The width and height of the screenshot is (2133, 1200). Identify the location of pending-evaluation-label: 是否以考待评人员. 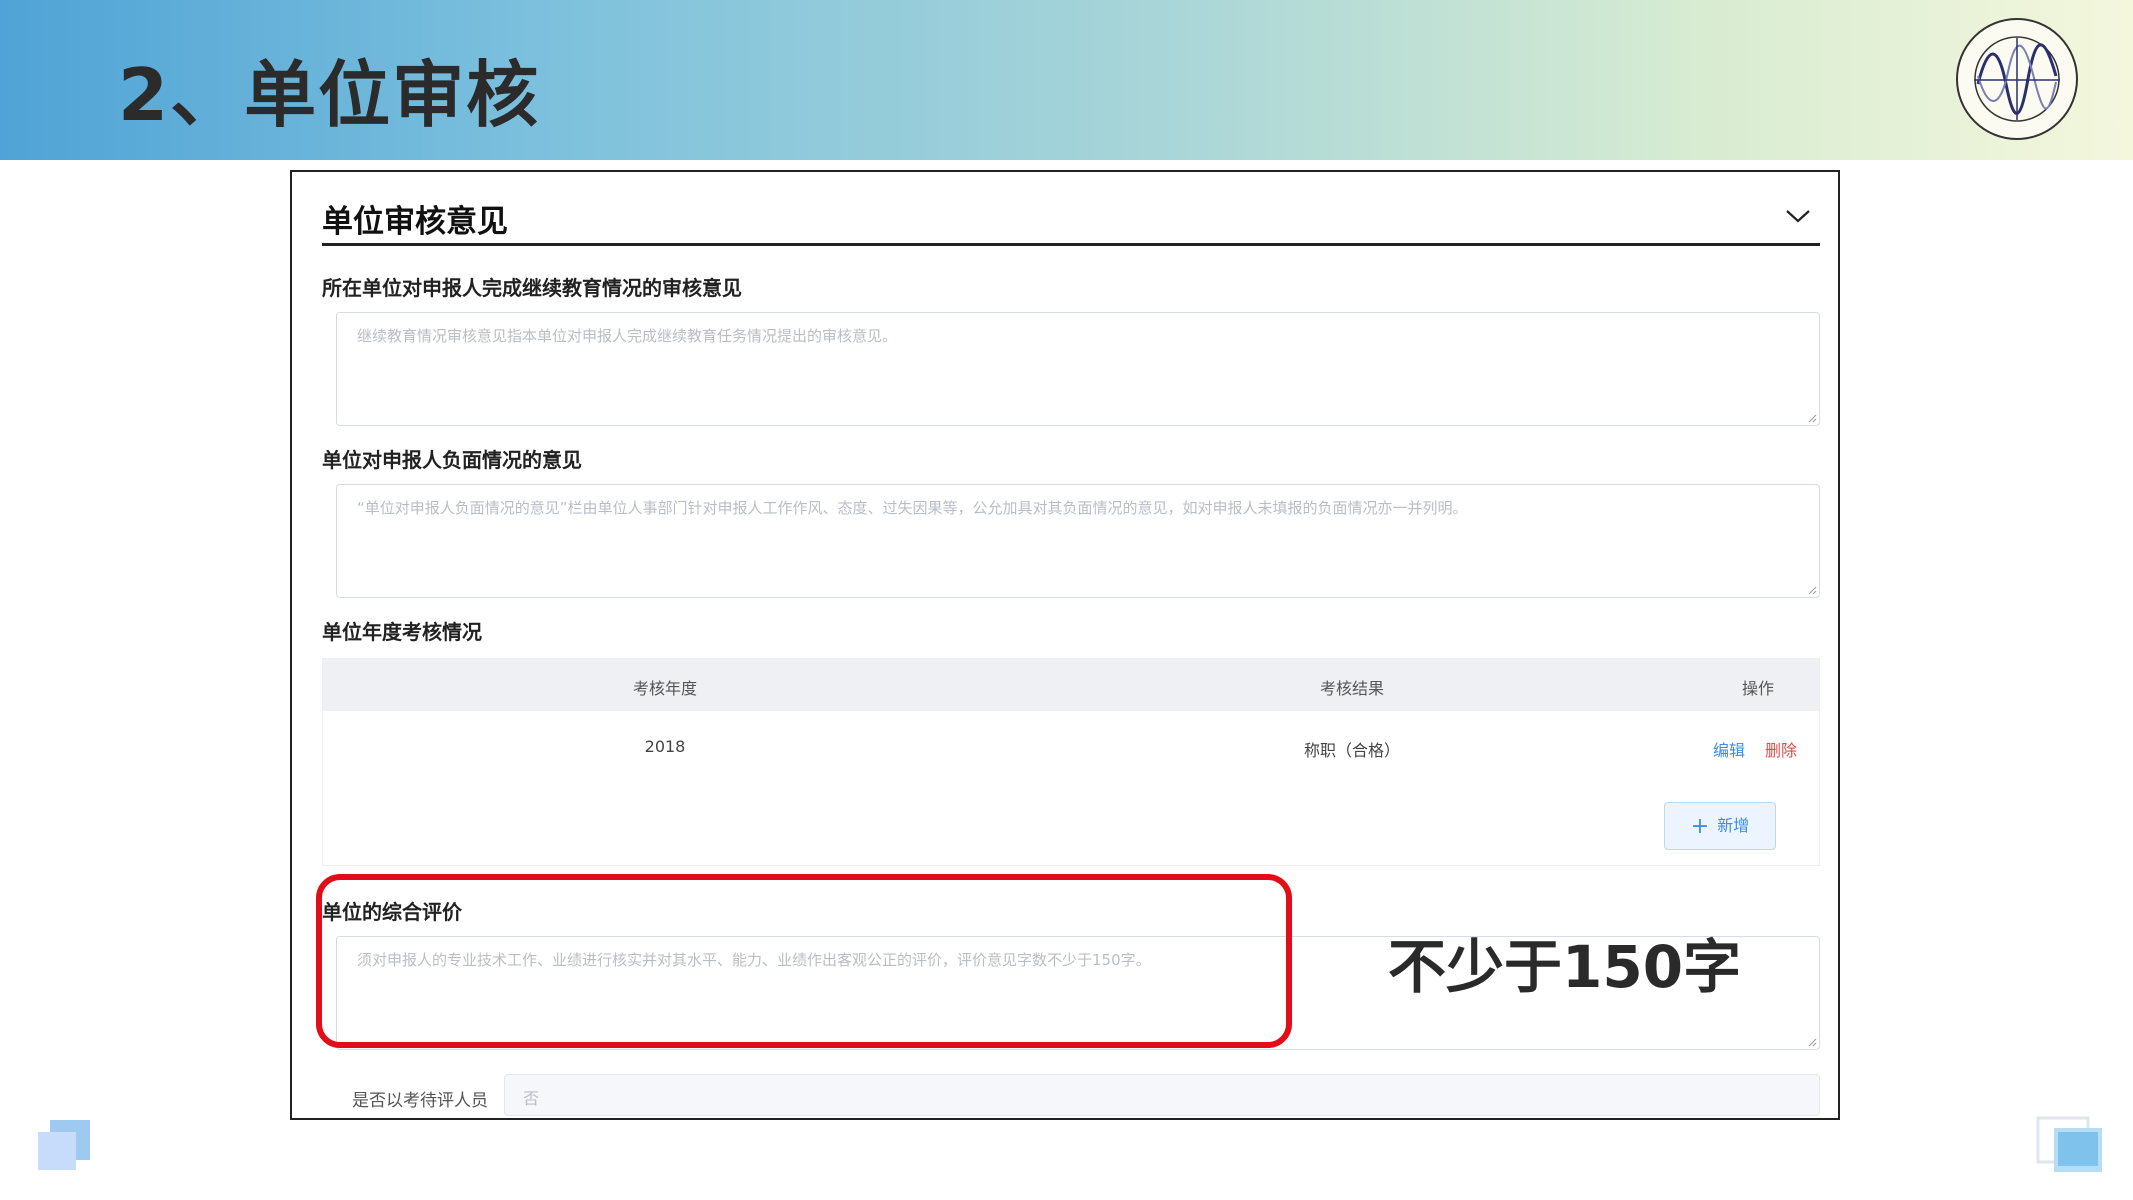
(420, 1101).